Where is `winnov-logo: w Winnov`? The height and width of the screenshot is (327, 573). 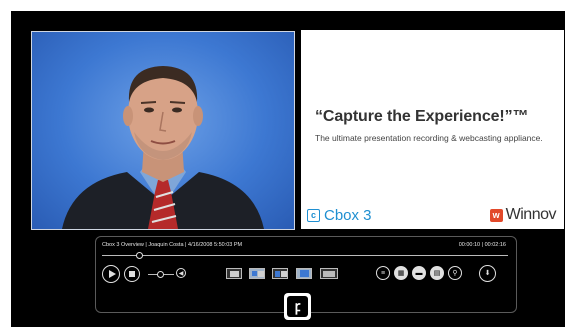
winnov-logo: w Winnov is located at coordinates (523, 215).